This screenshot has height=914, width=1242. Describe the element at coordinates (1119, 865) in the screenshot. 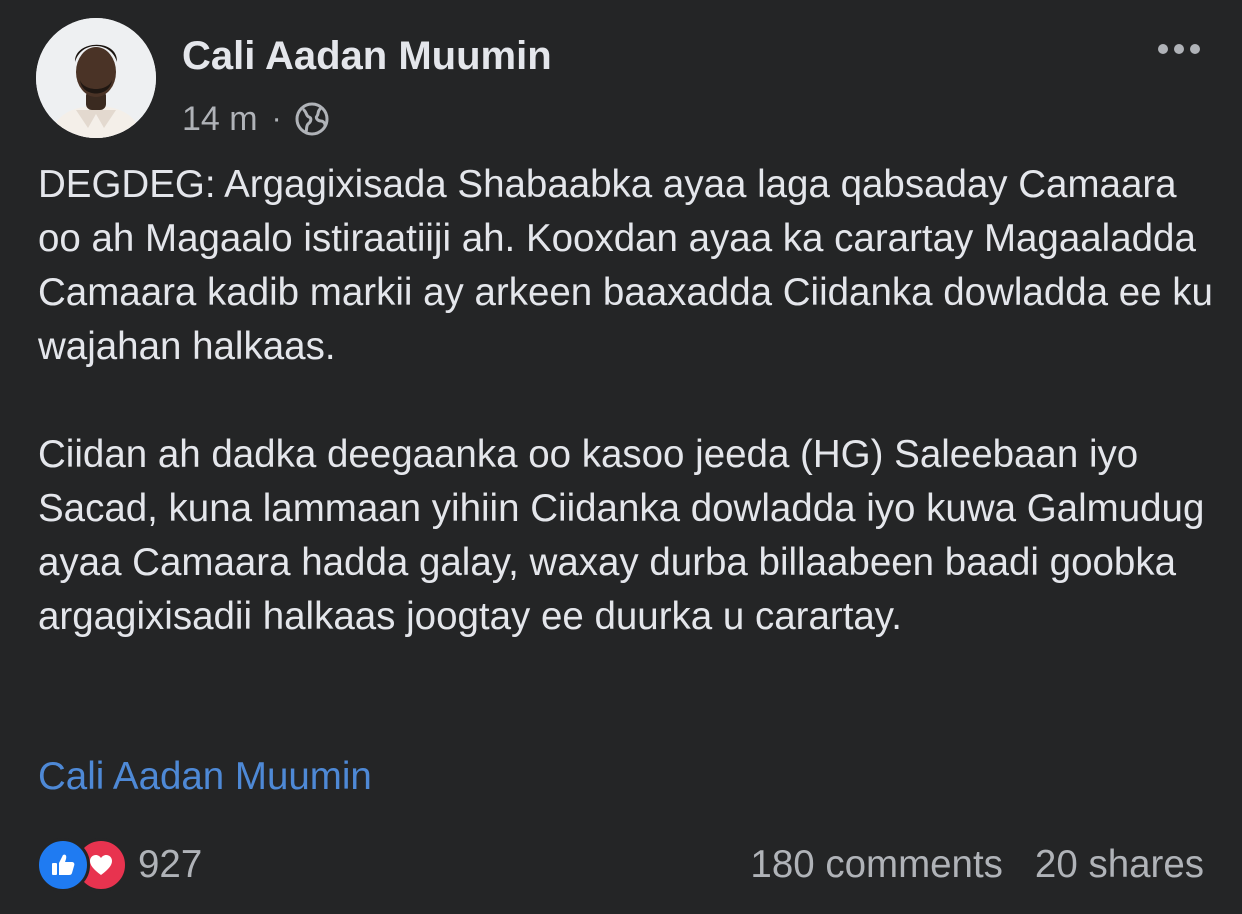

I see `shares-count: 20 shares` at that location.